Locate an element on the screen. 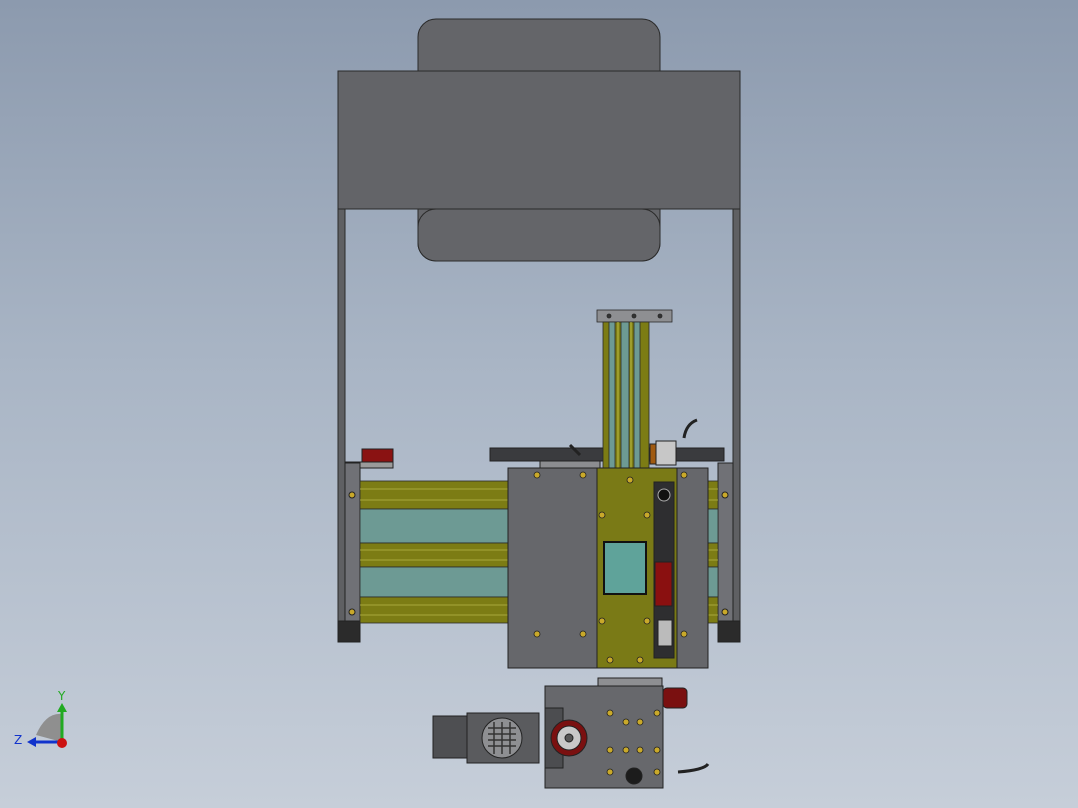 Image resolution: width=1078 pixels, height=808 pixels. z-axis-label: Z is located at coordinates (18, 740).